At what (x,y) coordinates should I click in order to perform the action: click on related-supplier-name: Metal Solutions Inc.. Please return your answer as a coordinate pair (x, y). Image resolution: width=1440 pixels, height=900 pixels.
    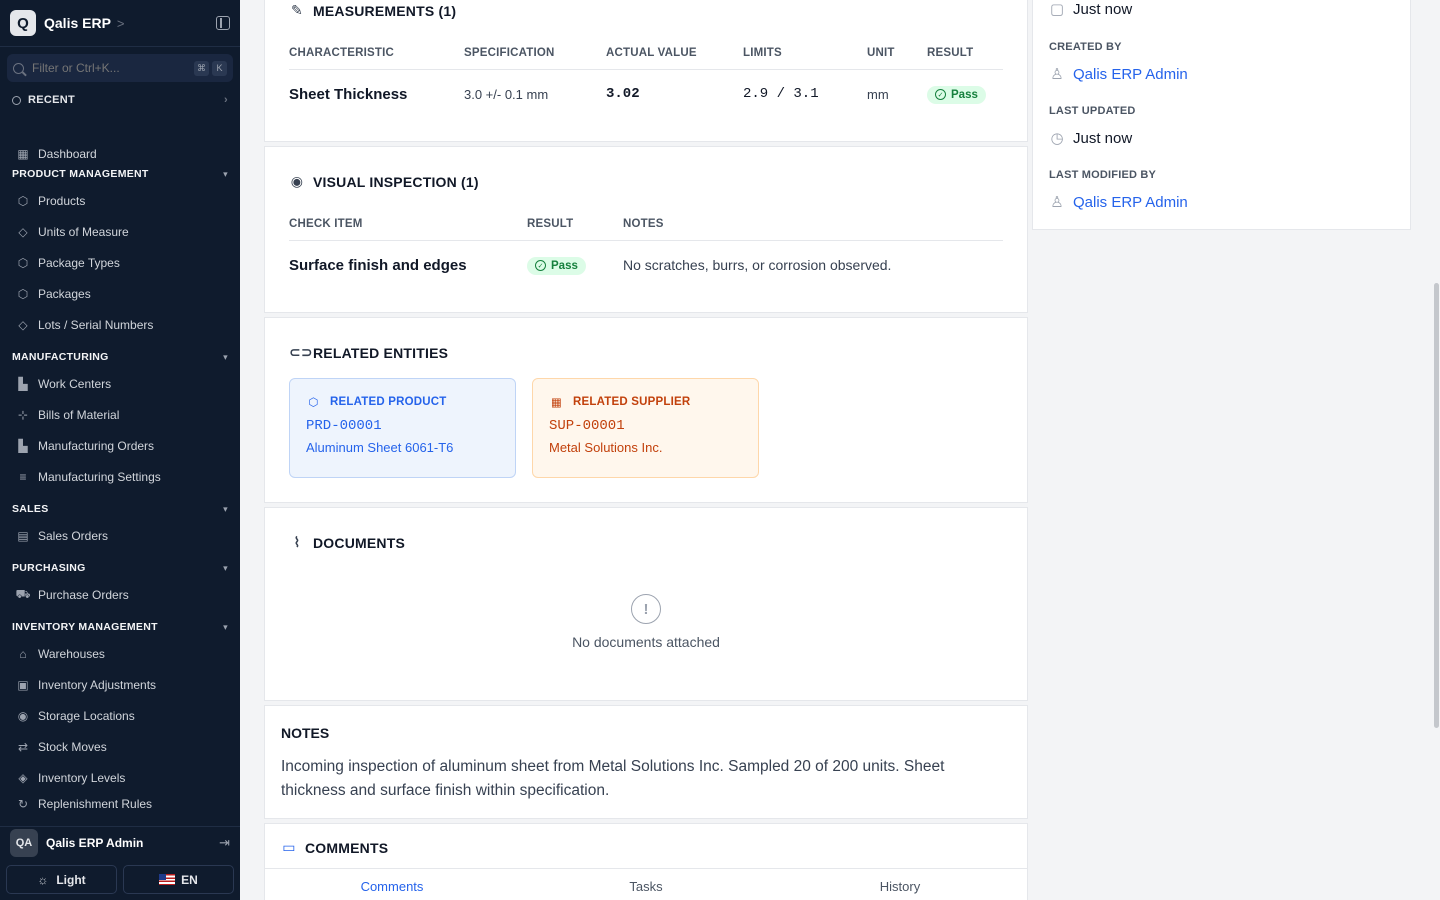
    Looking at the image, I should click on (645, 447).